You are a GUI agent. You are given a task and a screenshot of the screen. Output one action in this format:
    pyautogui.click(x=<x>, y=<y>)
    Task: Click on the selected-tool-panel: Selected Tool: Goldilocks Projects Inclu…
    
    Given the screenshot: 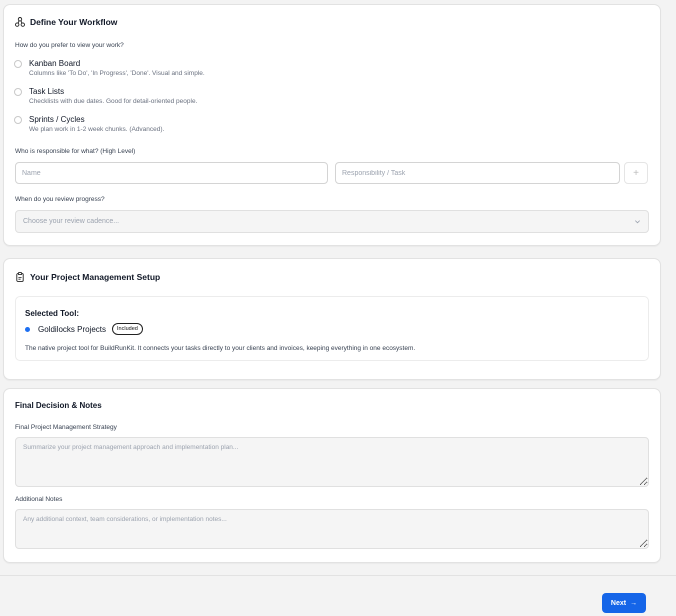 What is the action you would take?
    pyautogui.click(x=332, y=328)
    